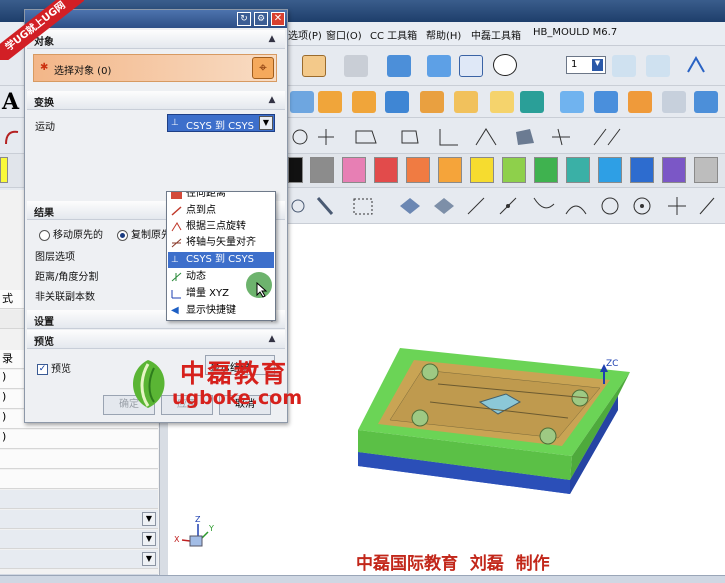 The width and height of the screenshot is (725, 583). Describe the element at coordinates (175, 310) in the screenshot. I see `shortcut-arrow-icon: ◀` at that location.